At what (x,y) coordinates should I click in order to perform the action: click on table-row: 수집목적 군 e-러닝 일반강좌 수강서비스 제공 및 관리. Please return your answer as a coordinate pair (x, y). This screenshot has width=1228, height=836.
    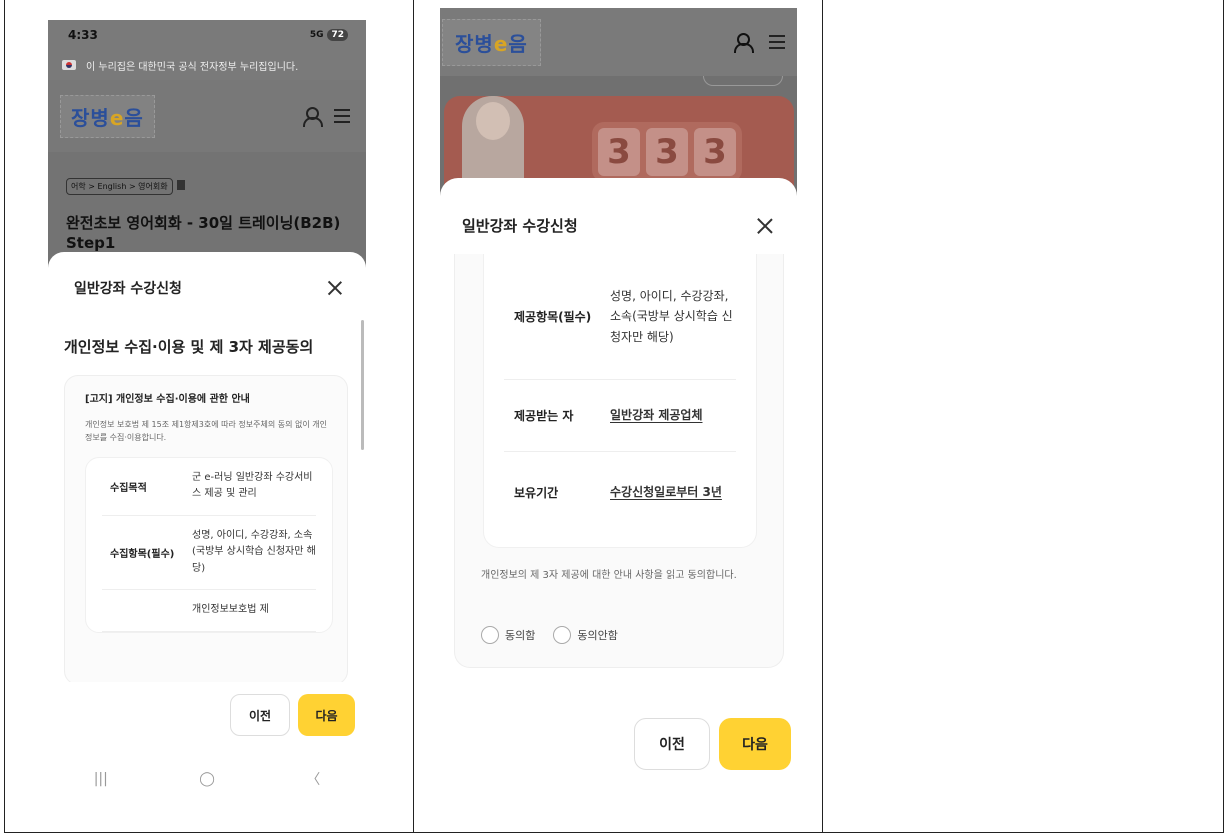
    Looking at the image, I should click on (209, 487).